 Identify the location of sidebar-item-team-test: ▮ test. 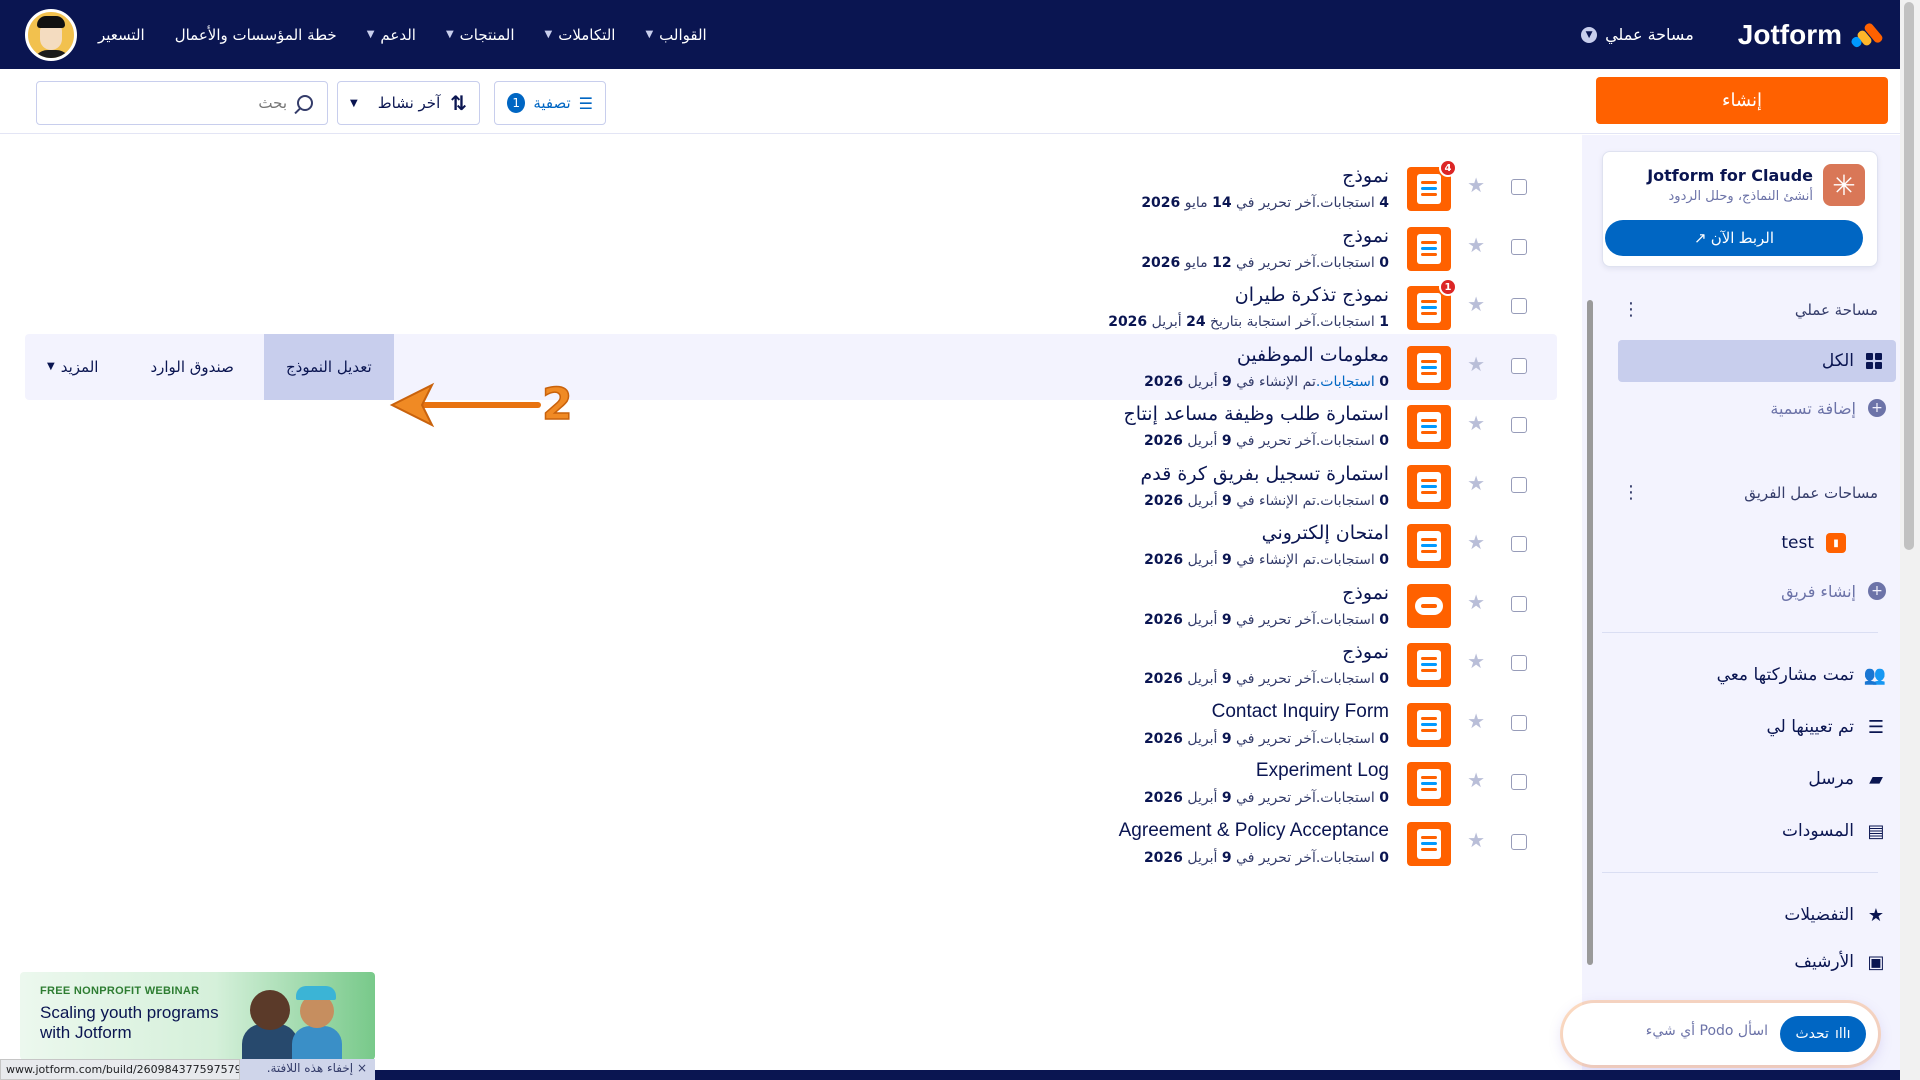
(1761, 543).